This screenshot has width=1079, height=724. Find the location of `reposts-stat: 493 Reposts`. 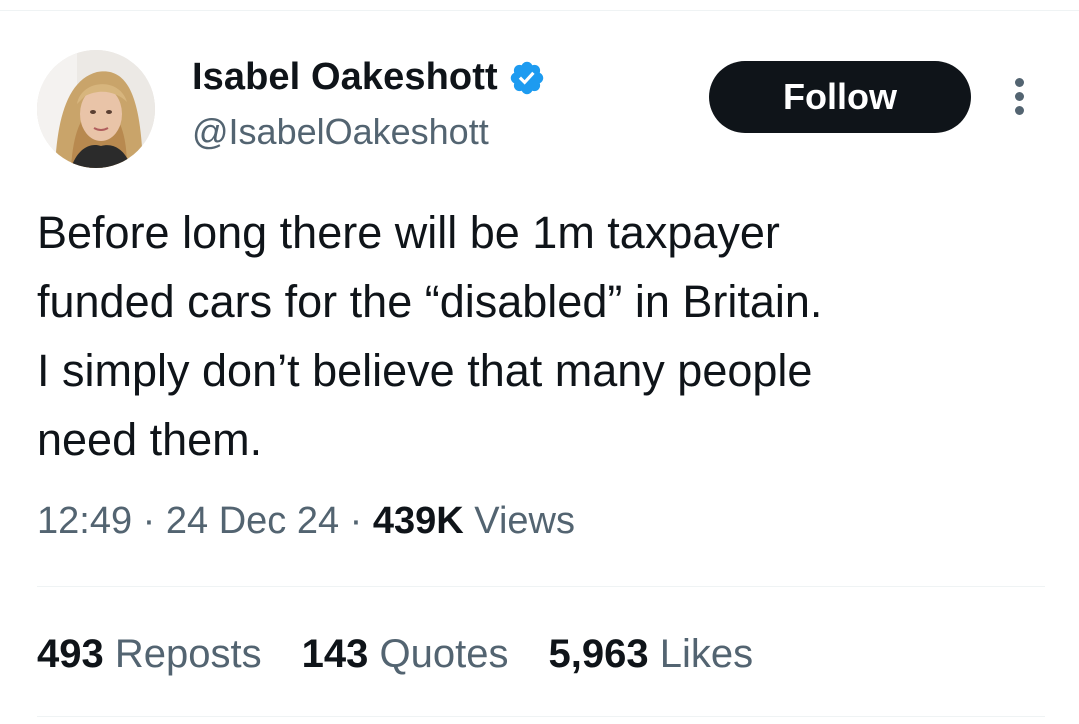

reposts-stat: 493 Reposts is located at coordinates (149, 654).